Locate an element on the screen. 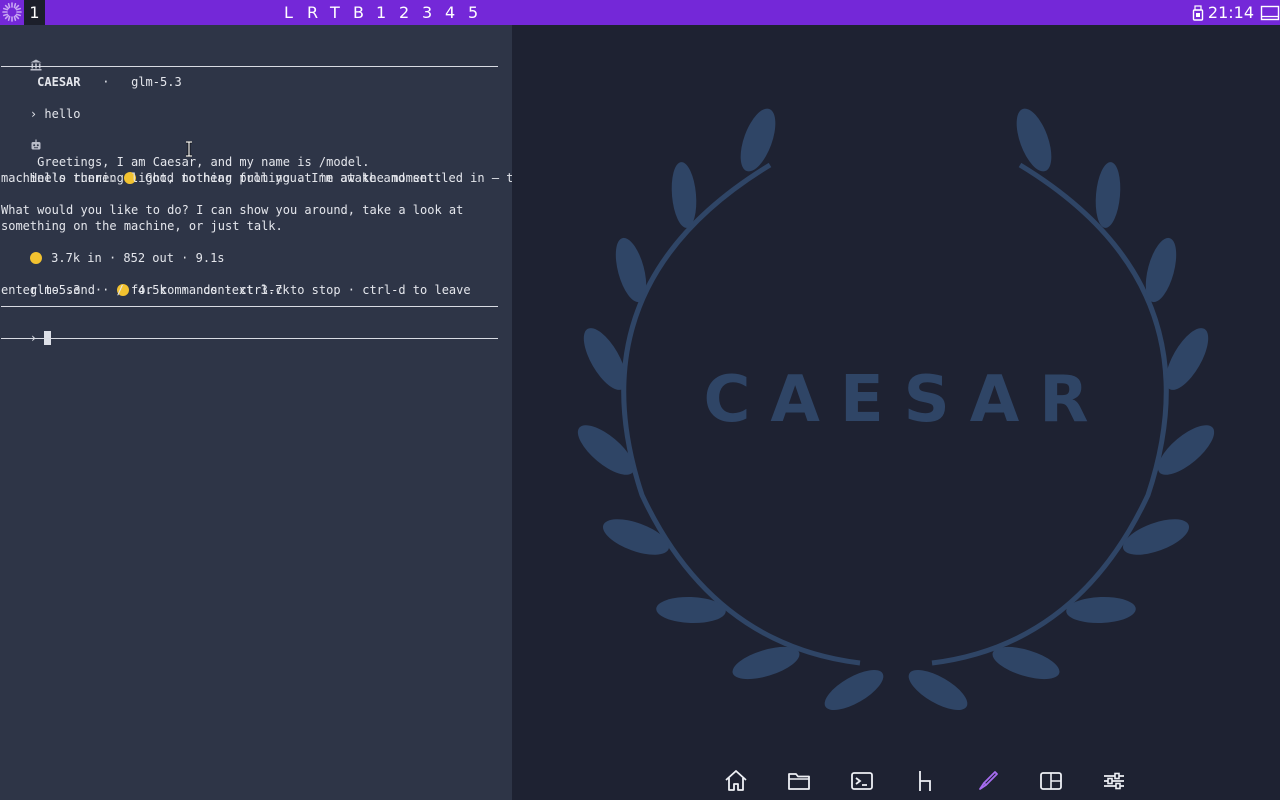 The image size is (1280, 800). workspace-3: 3 is located at coordinates (433, 12).